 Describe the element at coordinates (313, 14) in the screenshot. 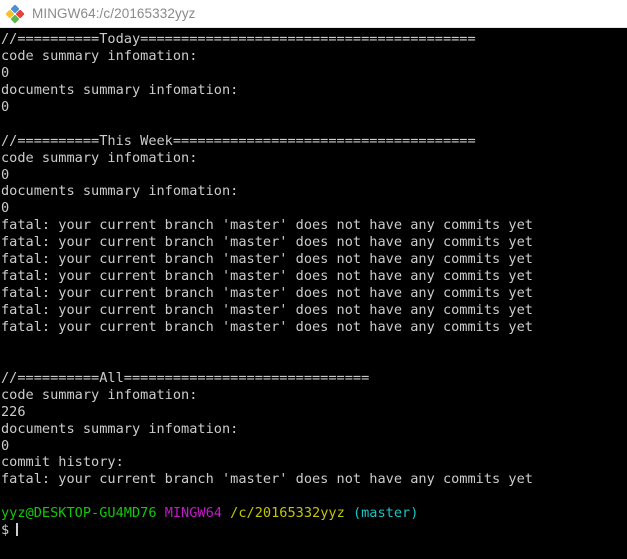

I see `title-bar: MINGW64:/c/20165332yyz` at that location.